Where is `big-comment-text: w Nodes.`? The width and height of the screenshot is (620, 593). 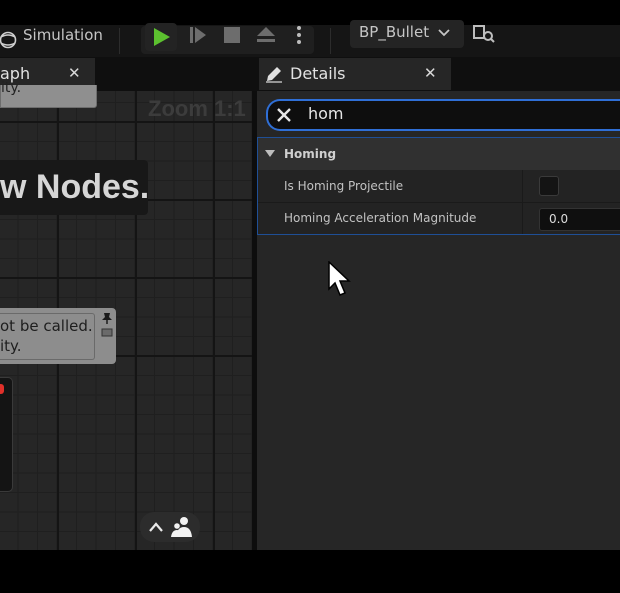 big-comment-text: w Nodes. is located at coordinates (75, 187).